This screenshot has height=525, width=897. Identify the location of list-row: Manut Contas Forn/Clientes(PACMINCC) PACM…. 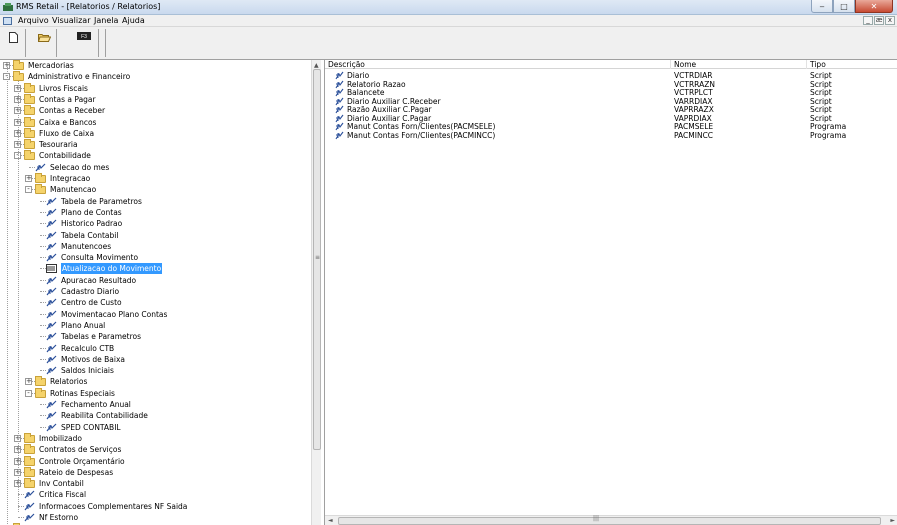
(611, 135).